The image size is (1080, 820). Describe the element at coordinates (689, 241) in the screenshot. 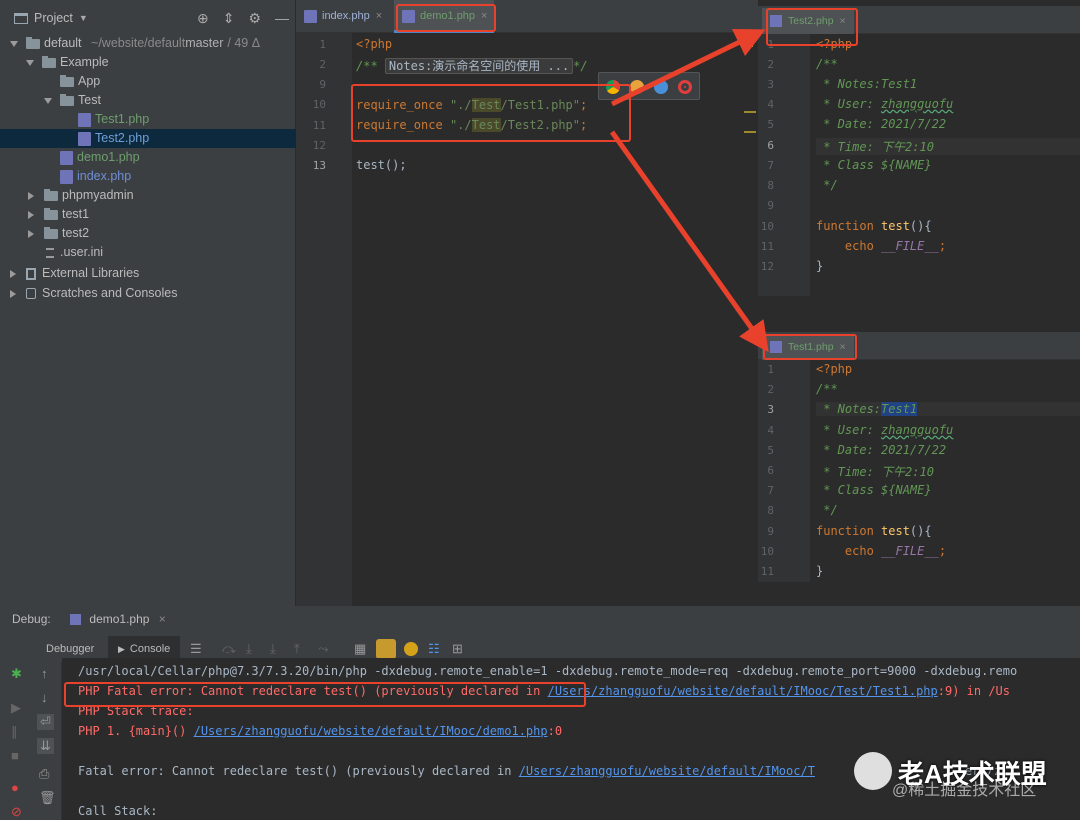

I see `arrow-to-test1` at that location.